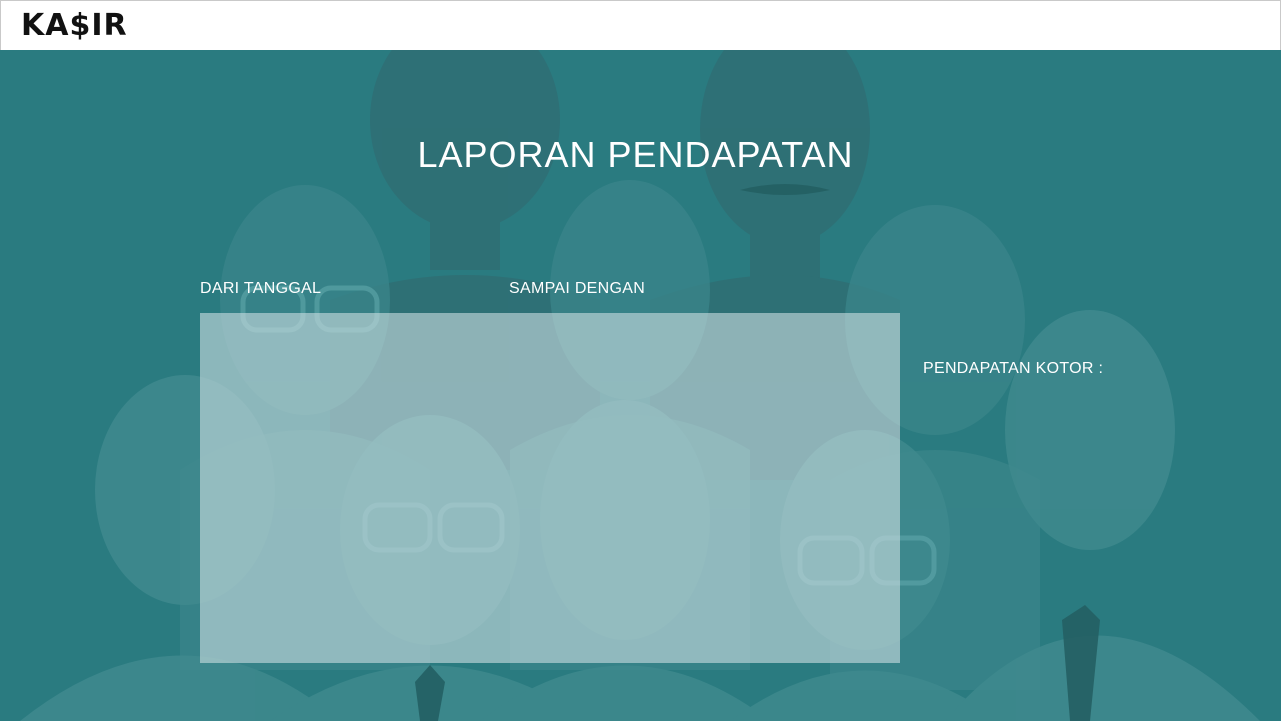 Image resolution: width=1281 pixels, height=721 pixels. I want to click on gross-income-label: PENDAPATAN KOTOR :, so click(1013, 368).